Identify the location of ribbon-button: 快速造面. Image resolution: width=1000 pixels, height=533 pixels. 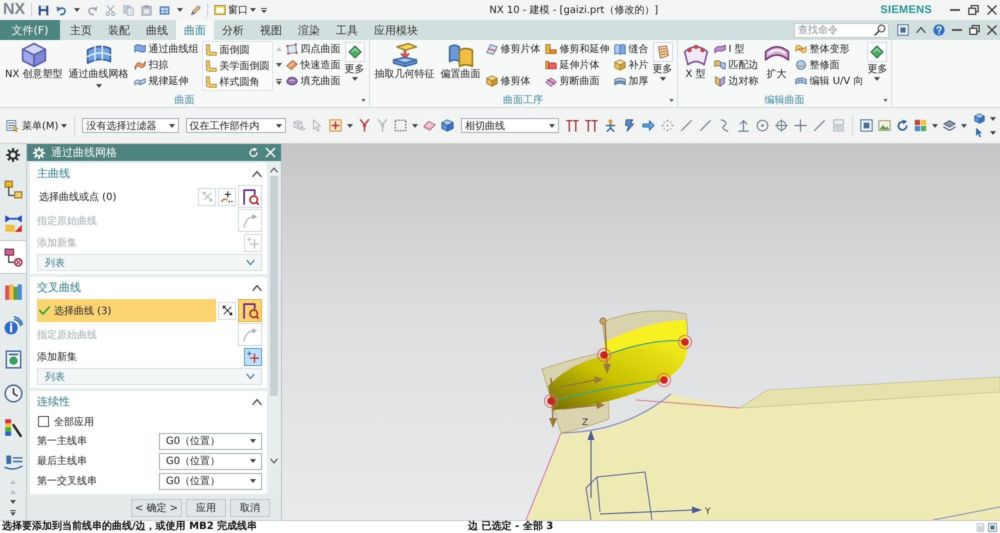
(313, 65).